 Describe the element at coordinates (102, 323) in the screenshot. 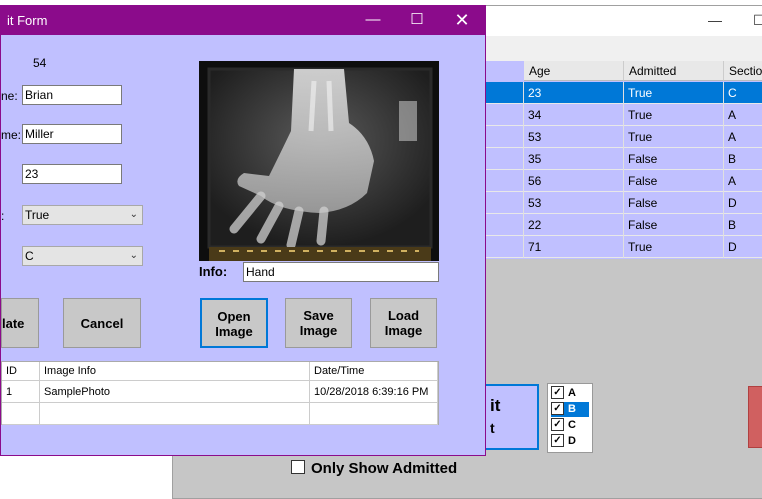

I see `cancel-button: Cancel` at that location.